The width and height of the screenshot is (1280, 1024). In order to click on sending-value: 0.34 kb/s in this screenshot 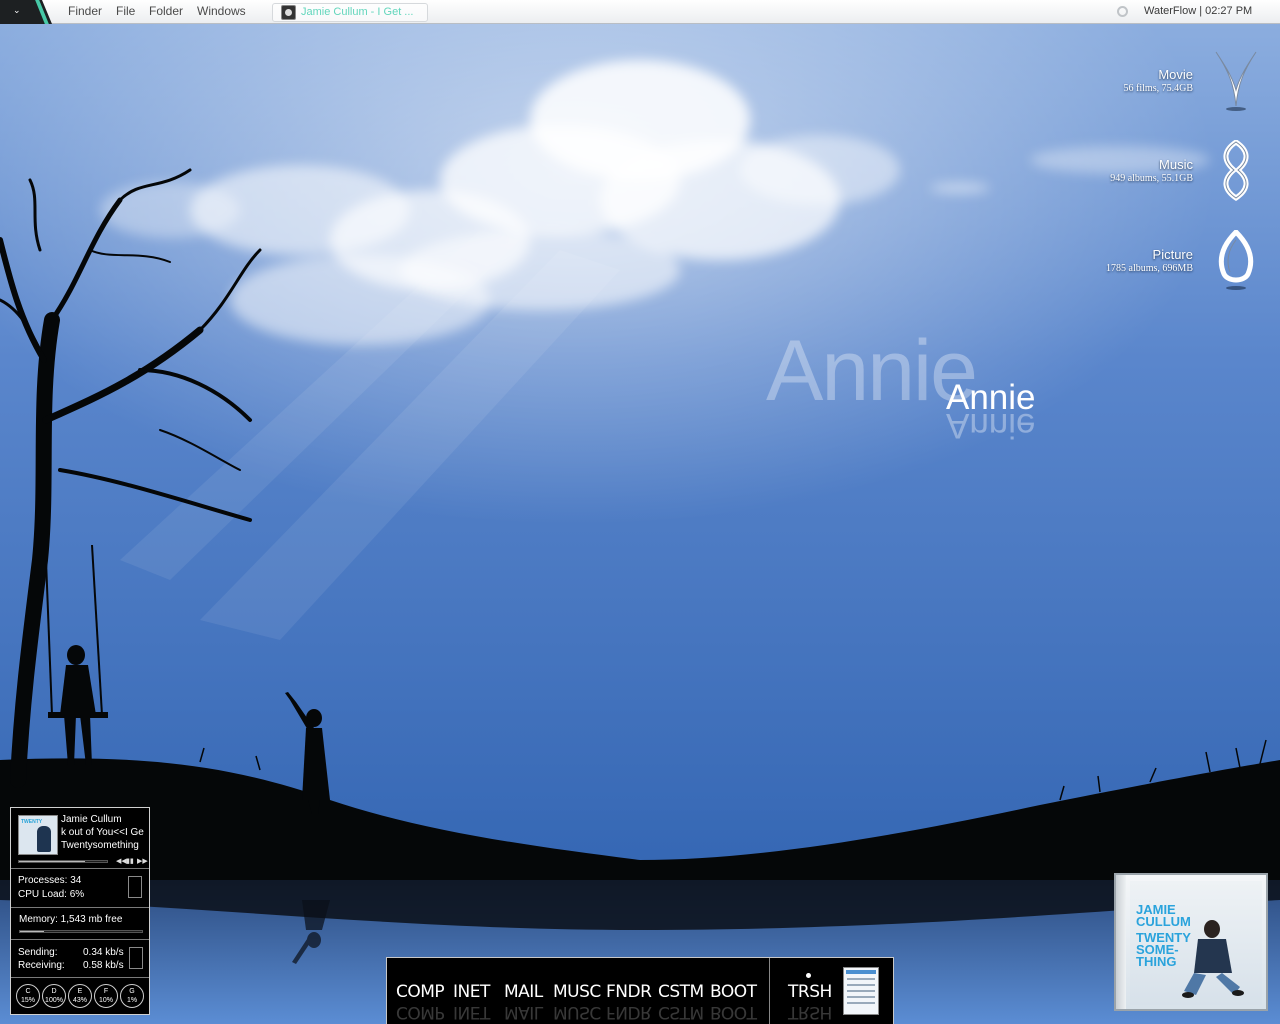, I will do `click(103, 952)`.